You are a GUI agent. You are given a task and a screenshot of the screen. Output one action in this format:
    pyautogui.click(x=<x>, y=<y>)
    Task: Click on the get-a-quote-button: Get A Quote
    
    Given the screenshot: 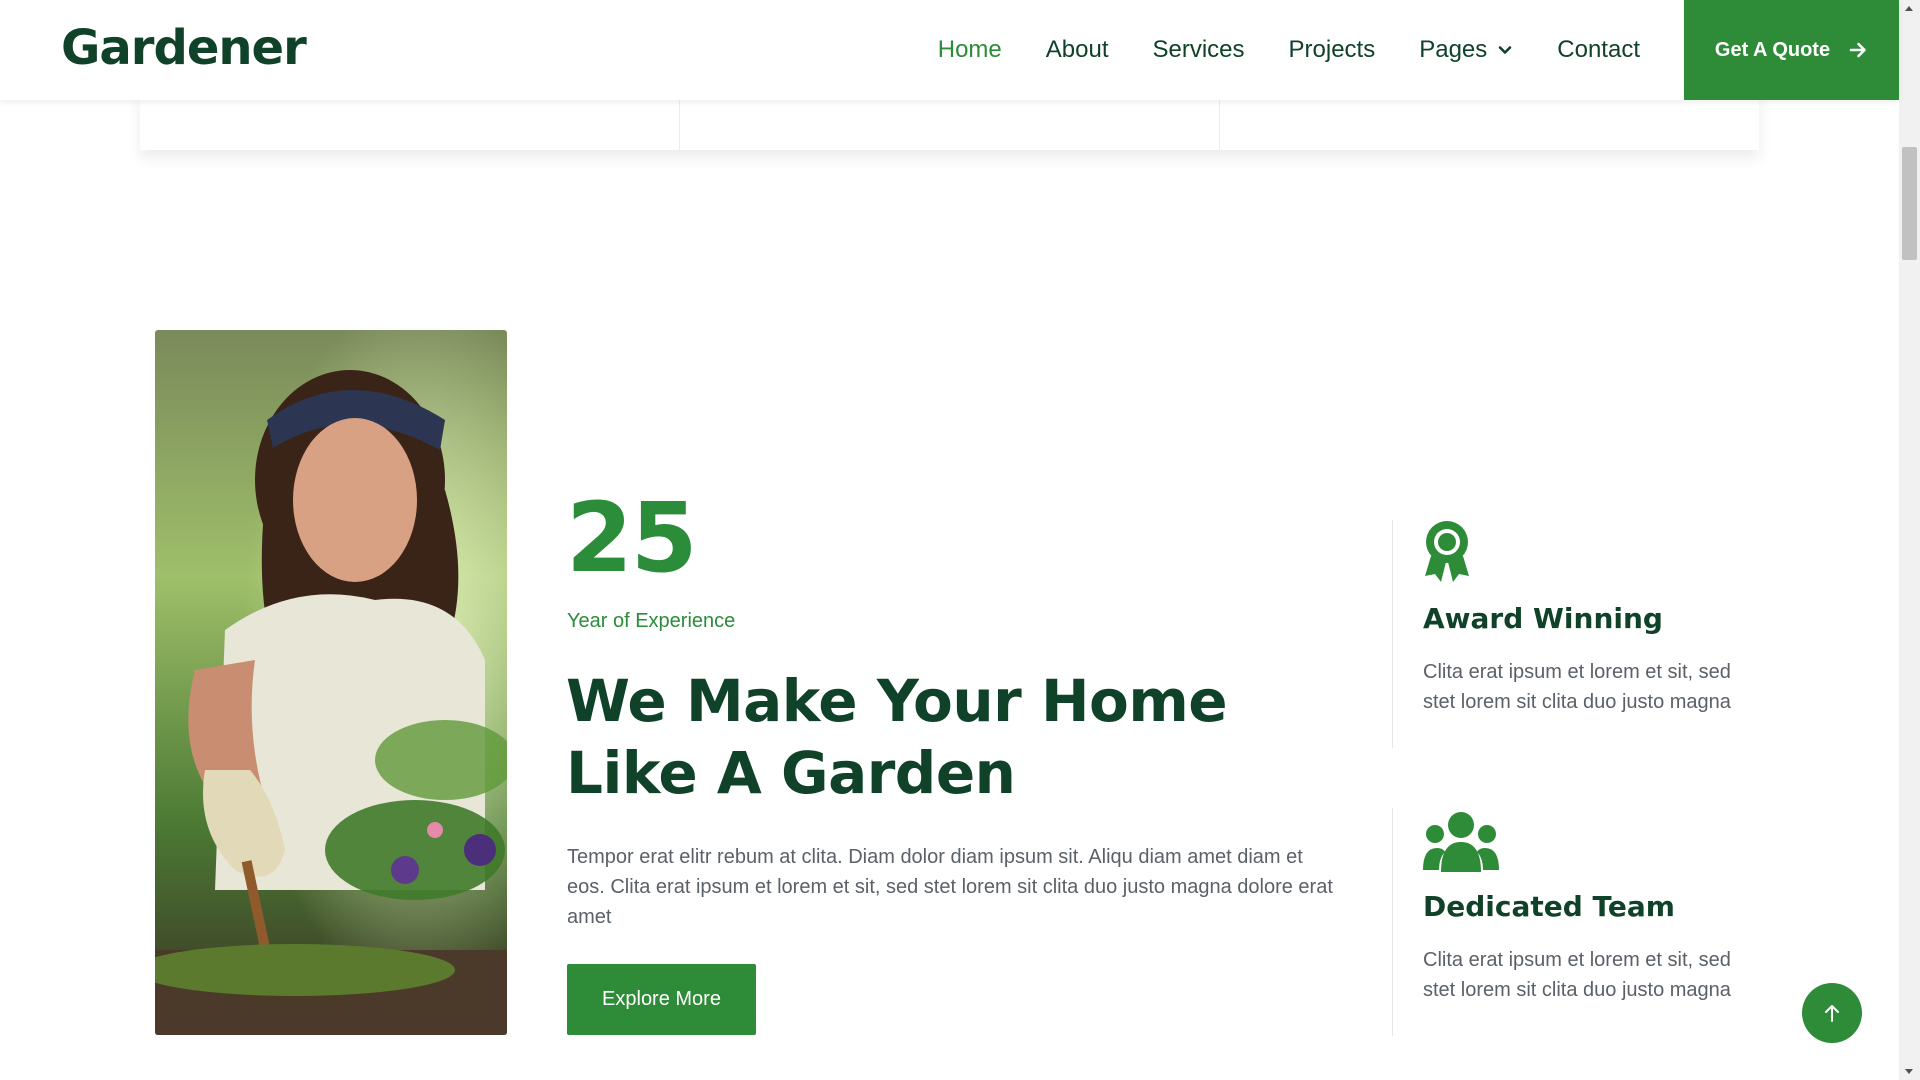 What is the action you would take?
    pyautogui.click(x=1791, y=50)
    